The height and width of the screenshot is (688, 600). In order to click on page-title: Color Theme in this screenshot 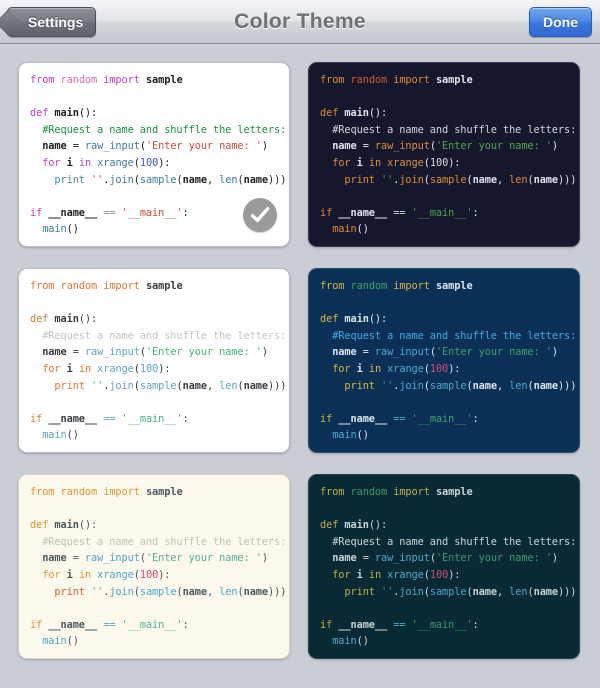, I will do `click(300, 21)`.